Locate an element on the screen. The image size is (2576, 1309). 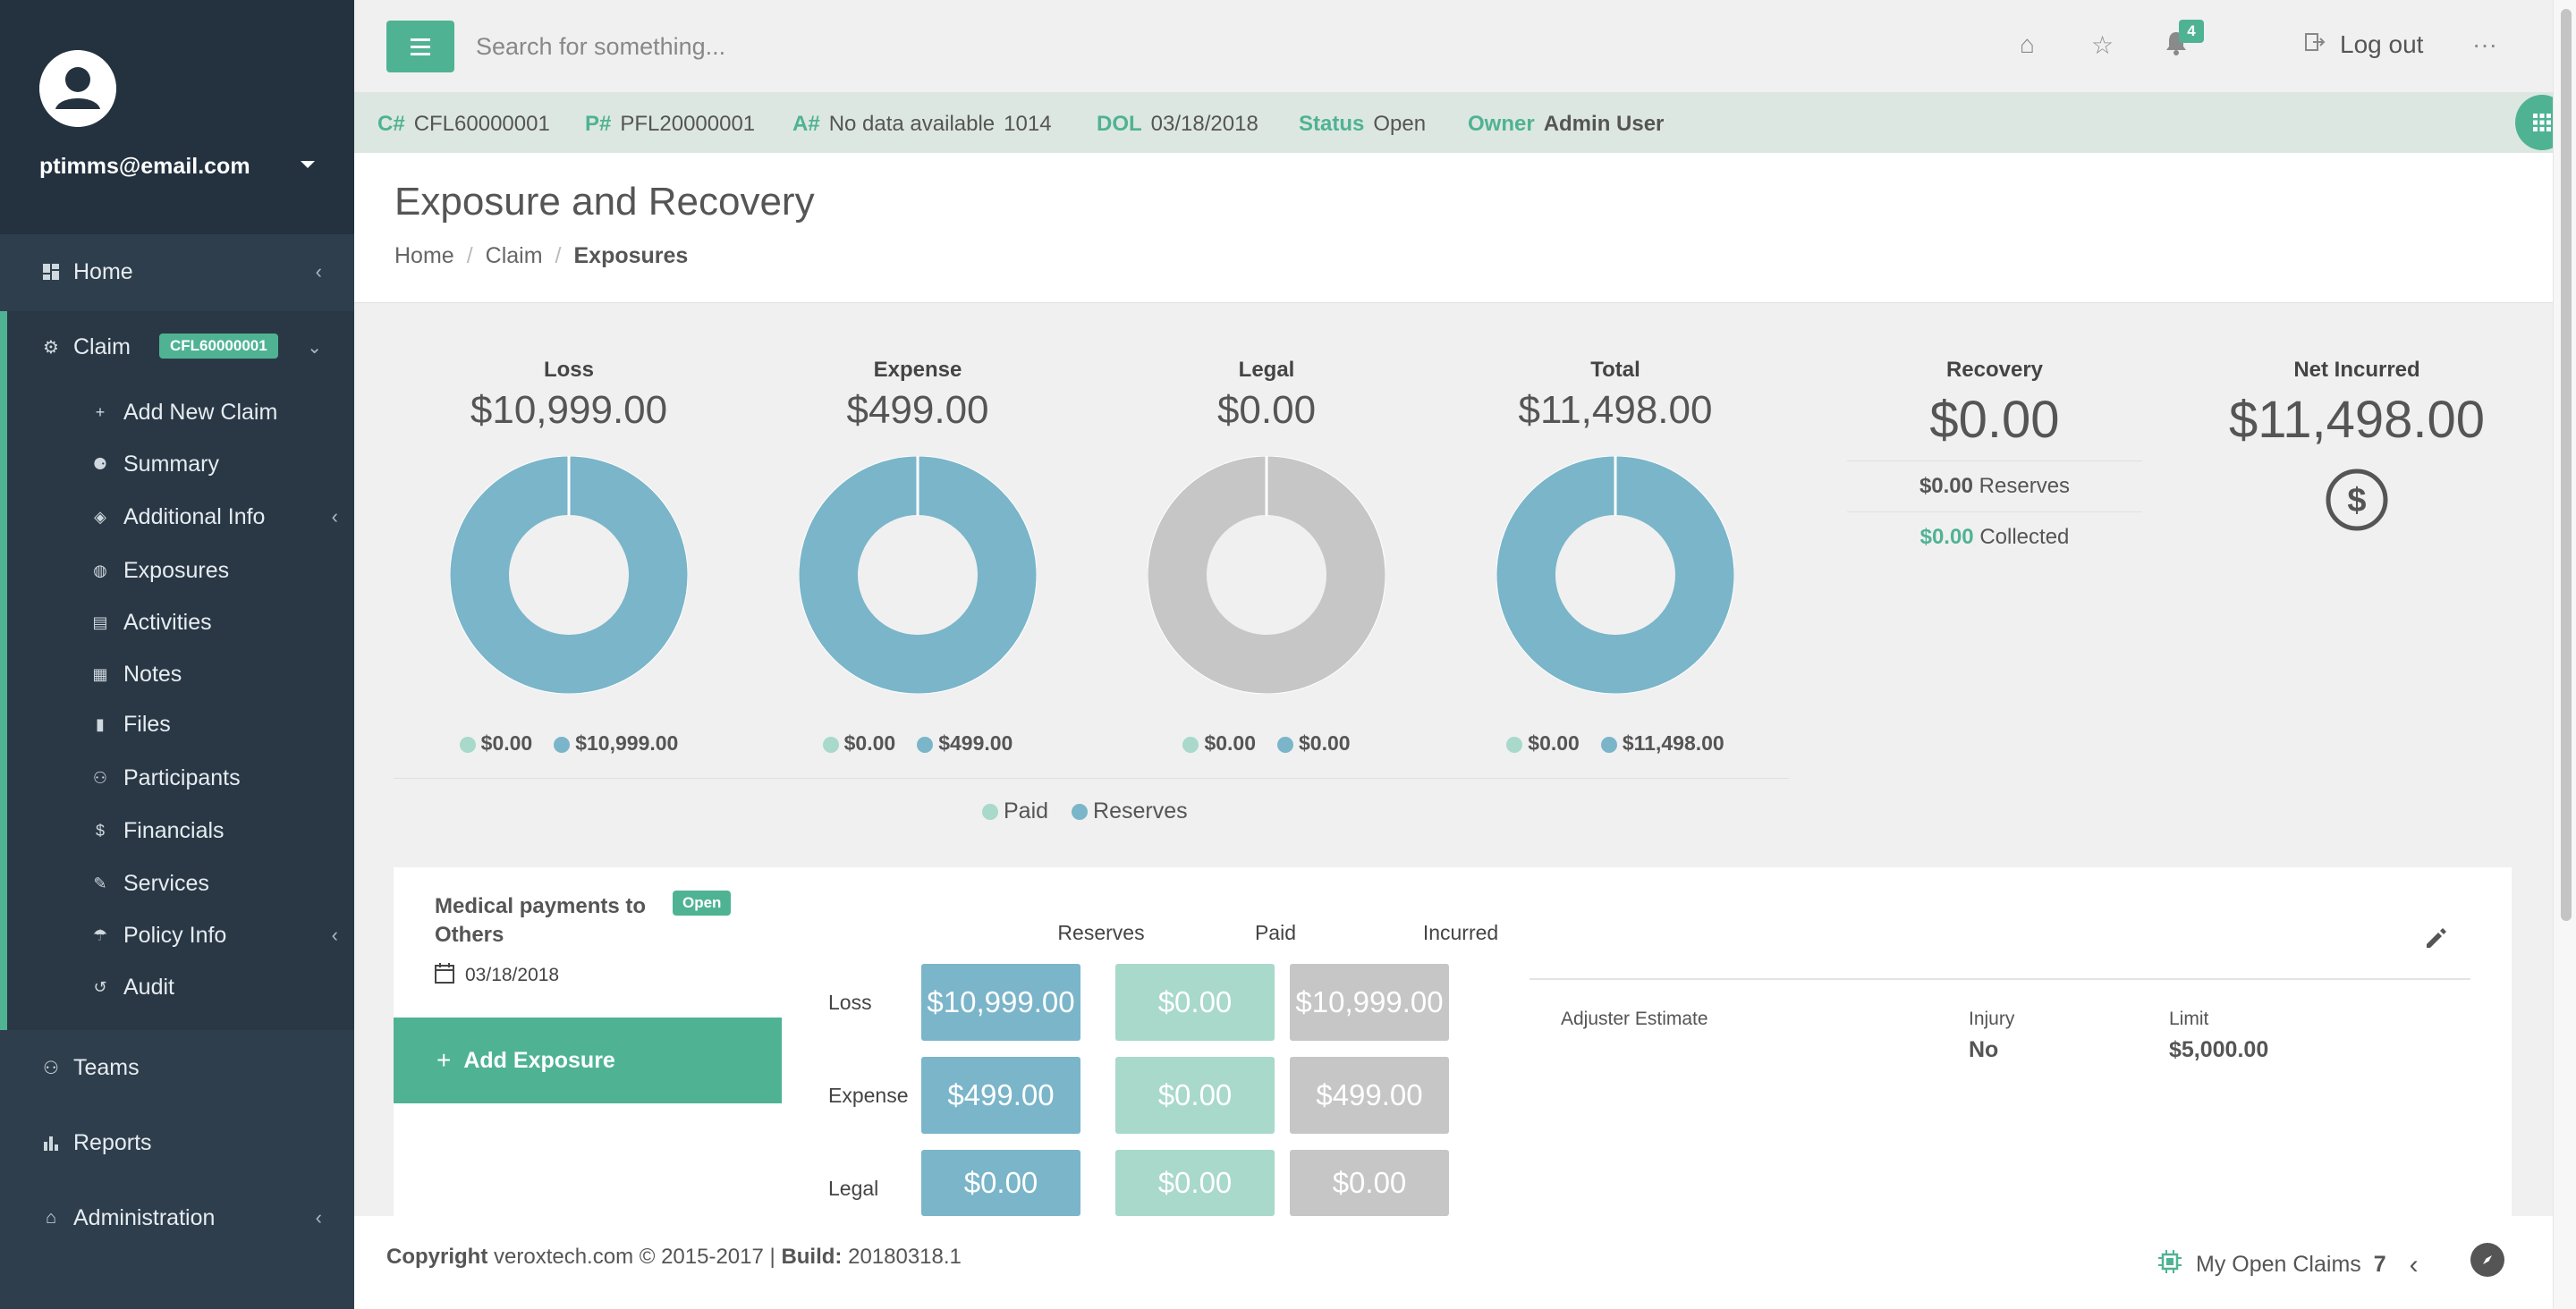
card-title: Loss is located at coordinates (568, 370).